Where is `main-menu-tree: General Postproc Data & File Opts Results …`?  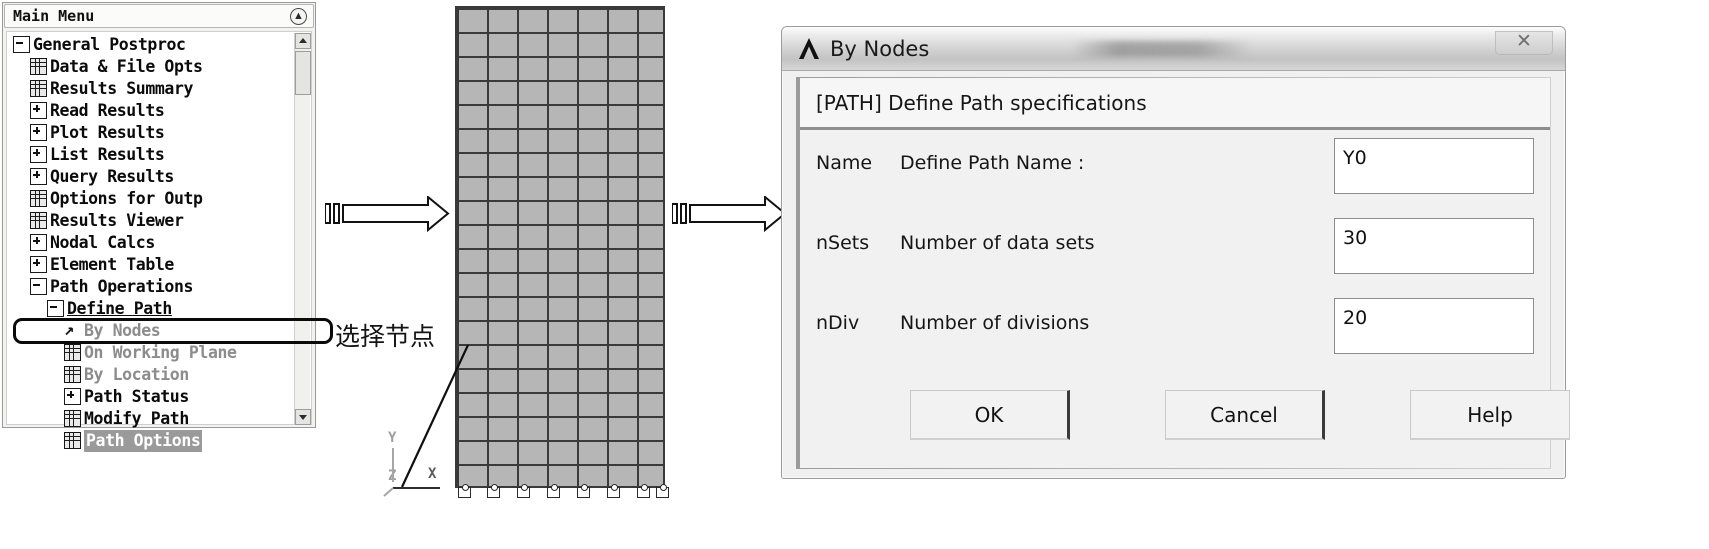 main-menu-tree: General Postproc Data & File Opts Results … is located at coordinates (151, 243).